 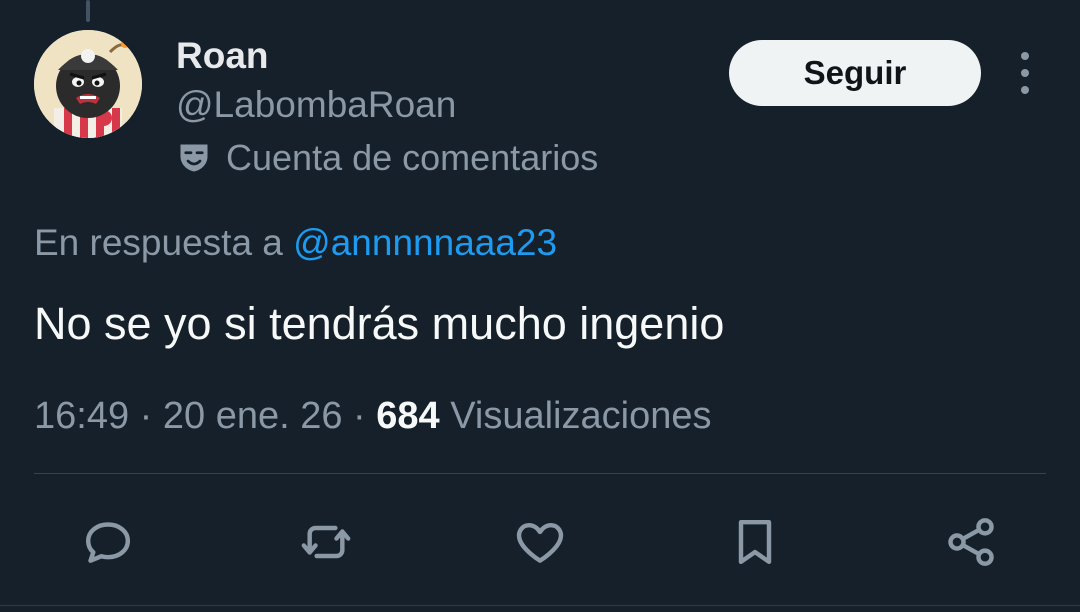 What do you see at coordinates (855, 73) in the screenshot?
I see `follow-button: Seguir` at bounding box center [855, 73].